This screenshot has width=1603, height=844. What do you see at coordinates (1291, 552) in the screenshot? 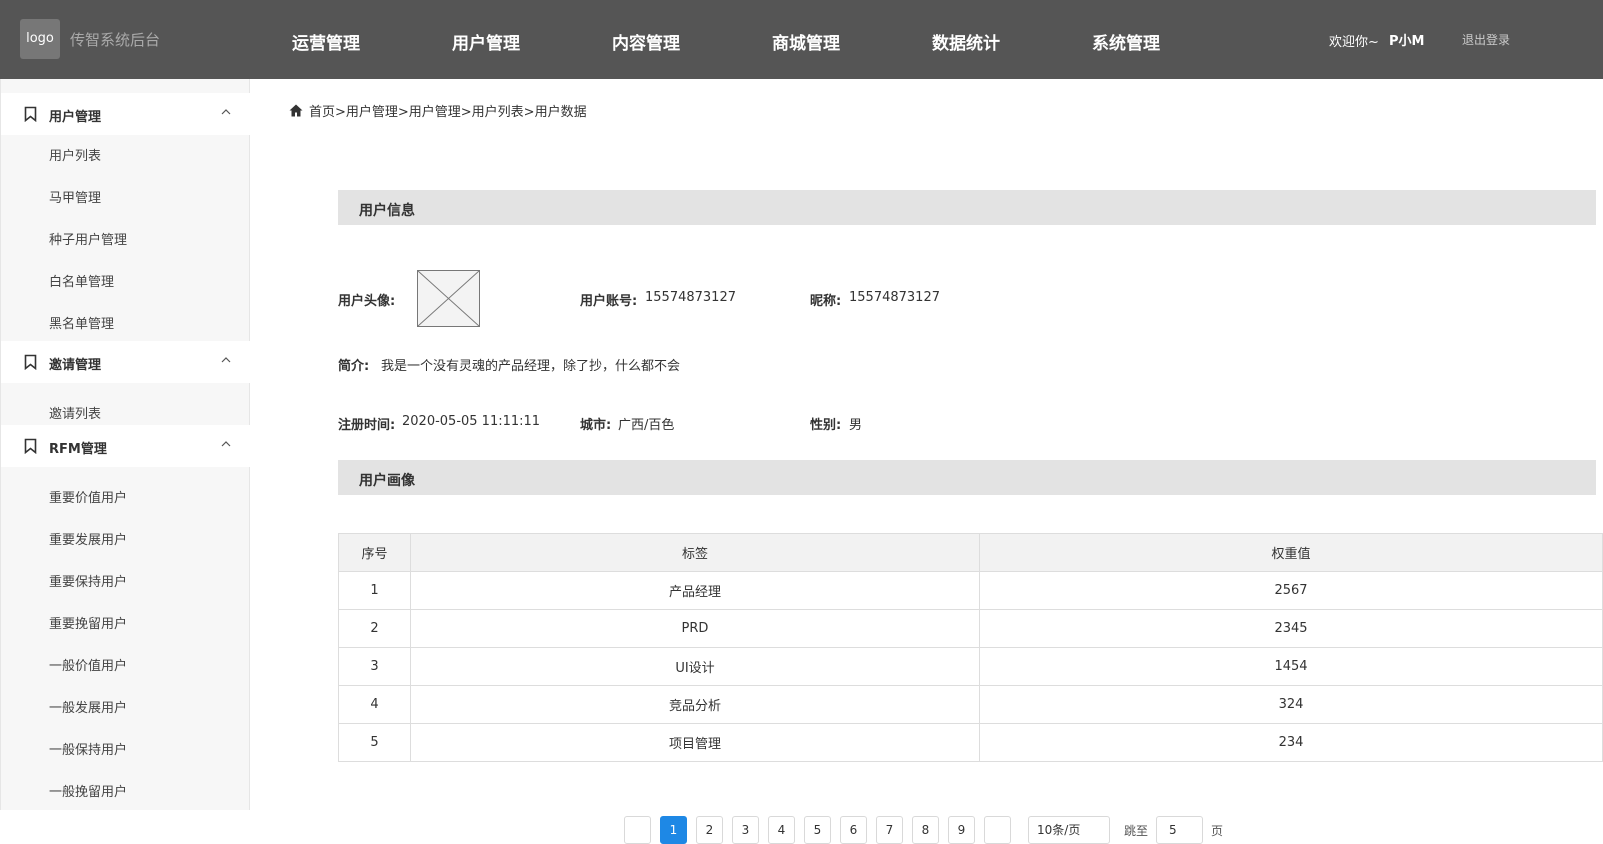
I see `column-header: 权重值` at bounding box center [1291, 552].